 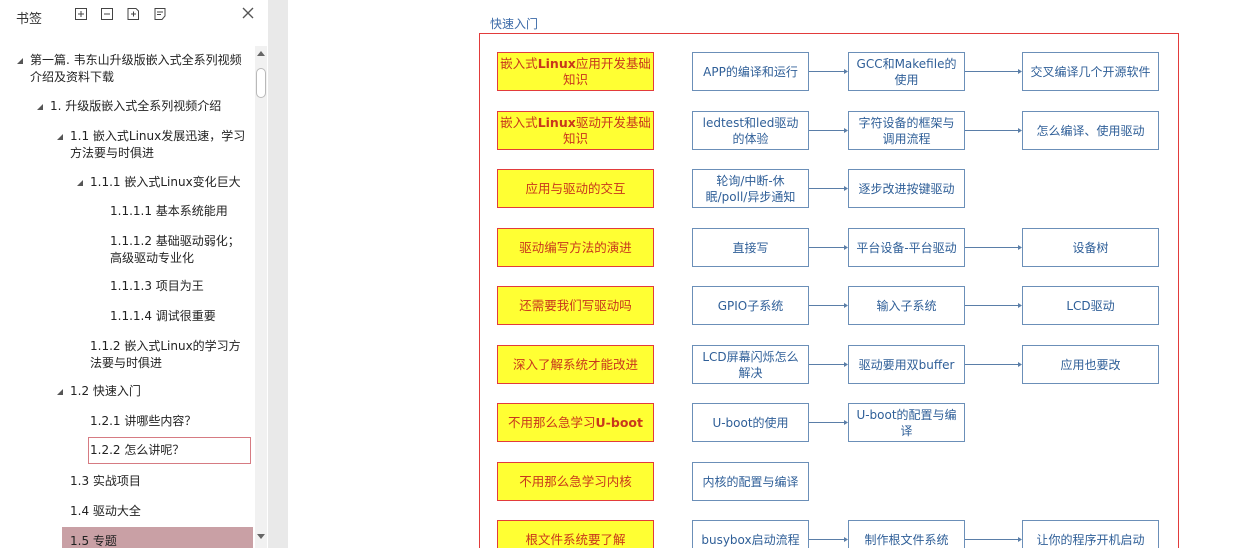 I want to click on topic-box: 不用那么急学习内核, so click(x=575, y=481).